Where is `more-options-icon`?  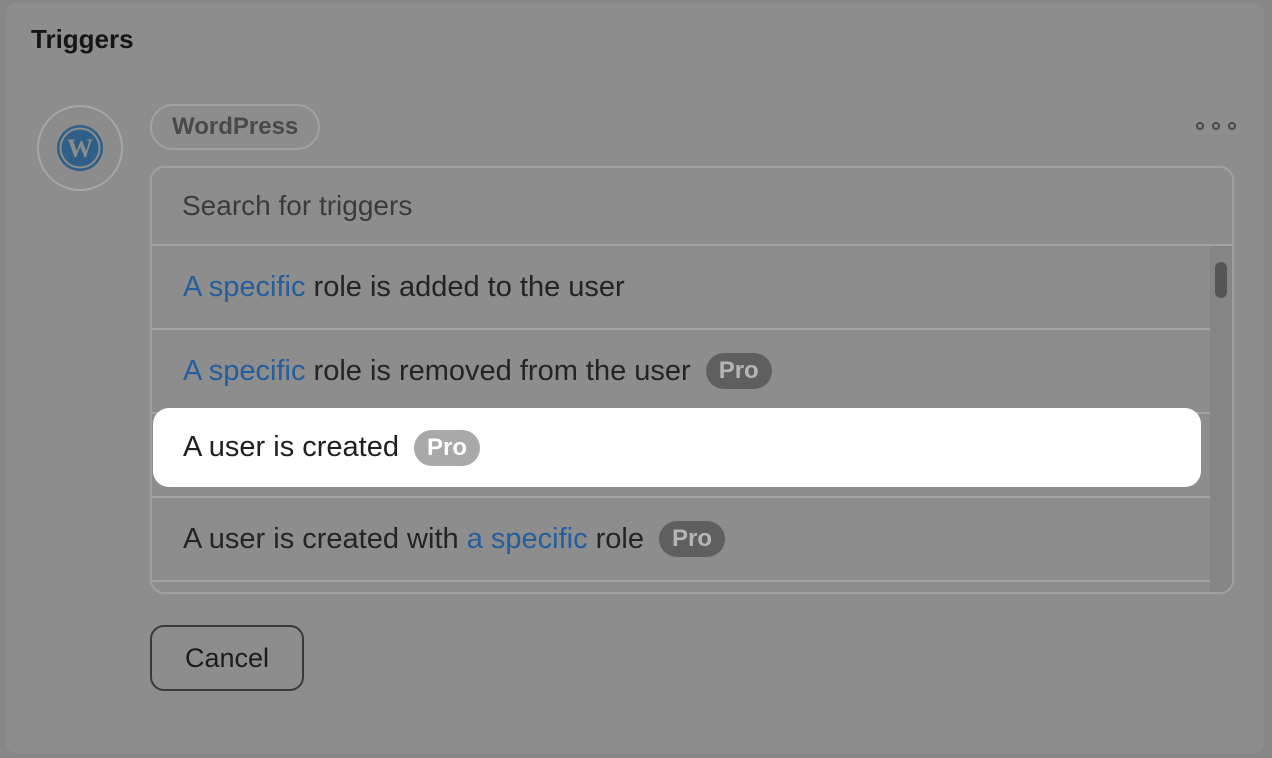 more-options-icon is located at coordinates (1216, 126).